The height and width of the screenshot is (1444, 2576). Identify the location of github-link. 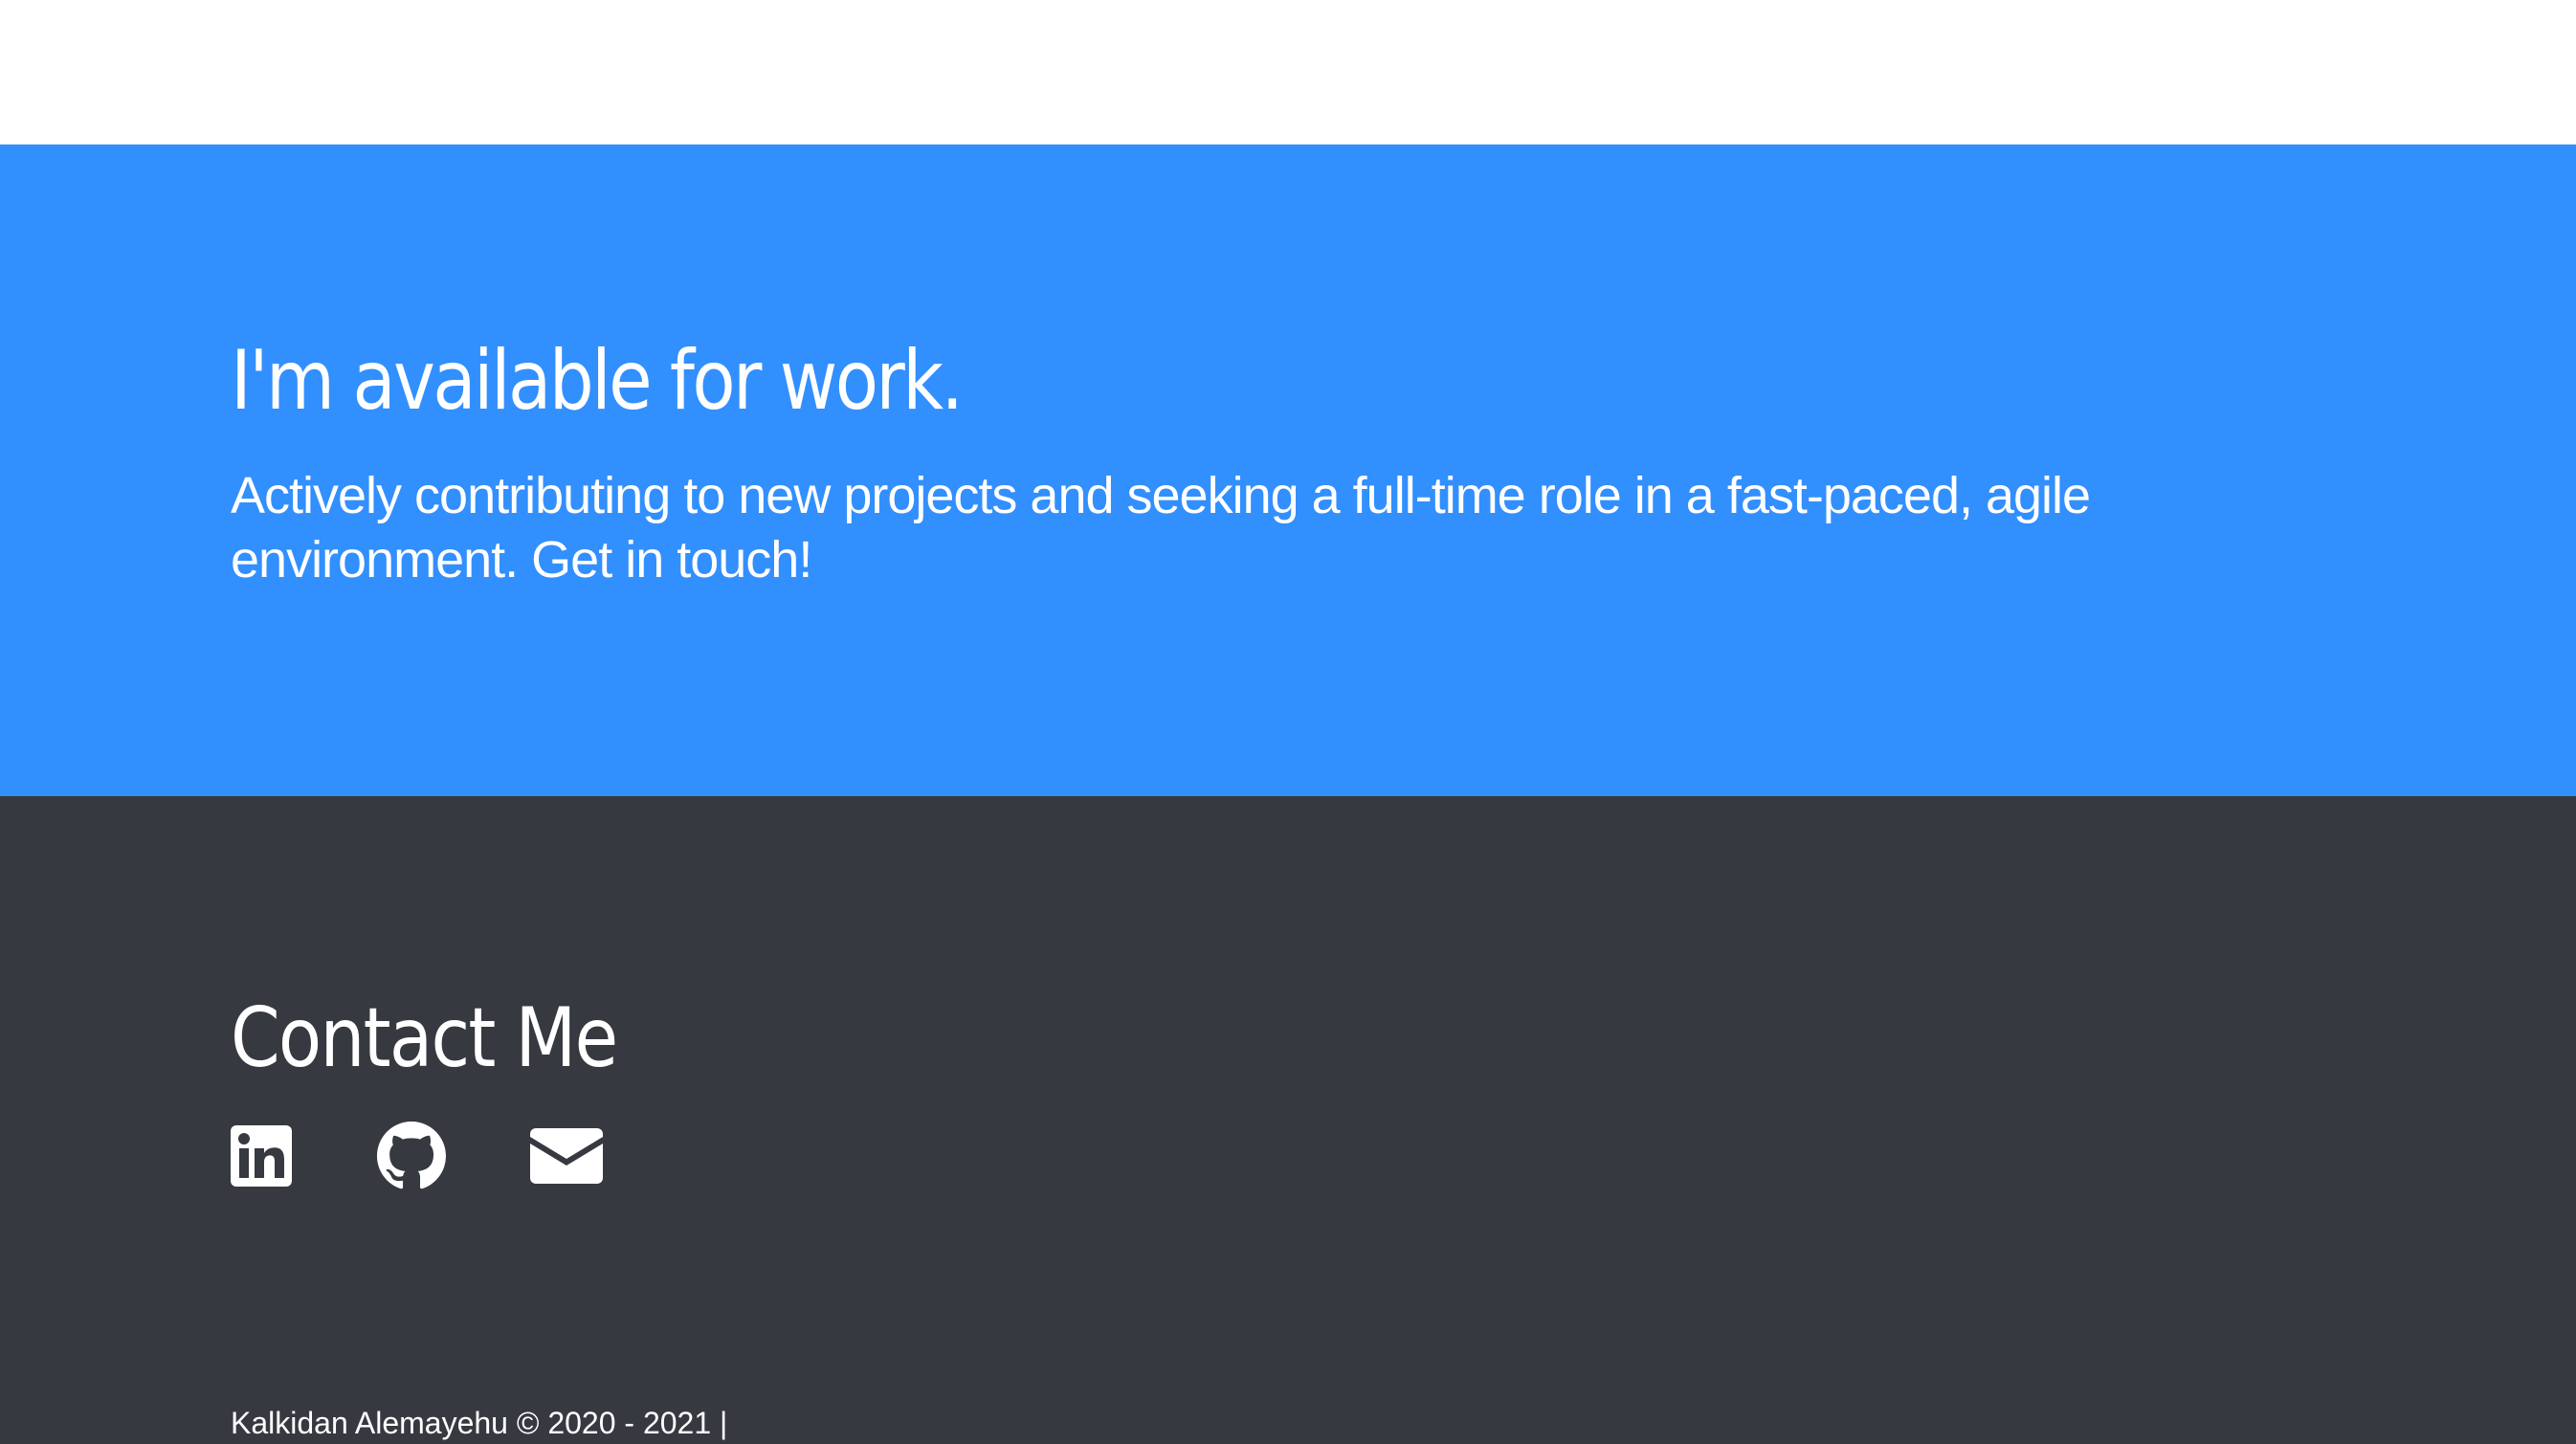
(453, 1156).